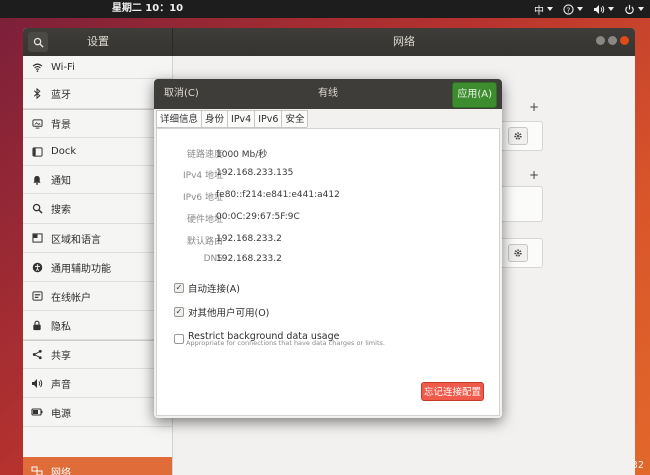  I want to click on input-method-label: 中, so click(539, 11).